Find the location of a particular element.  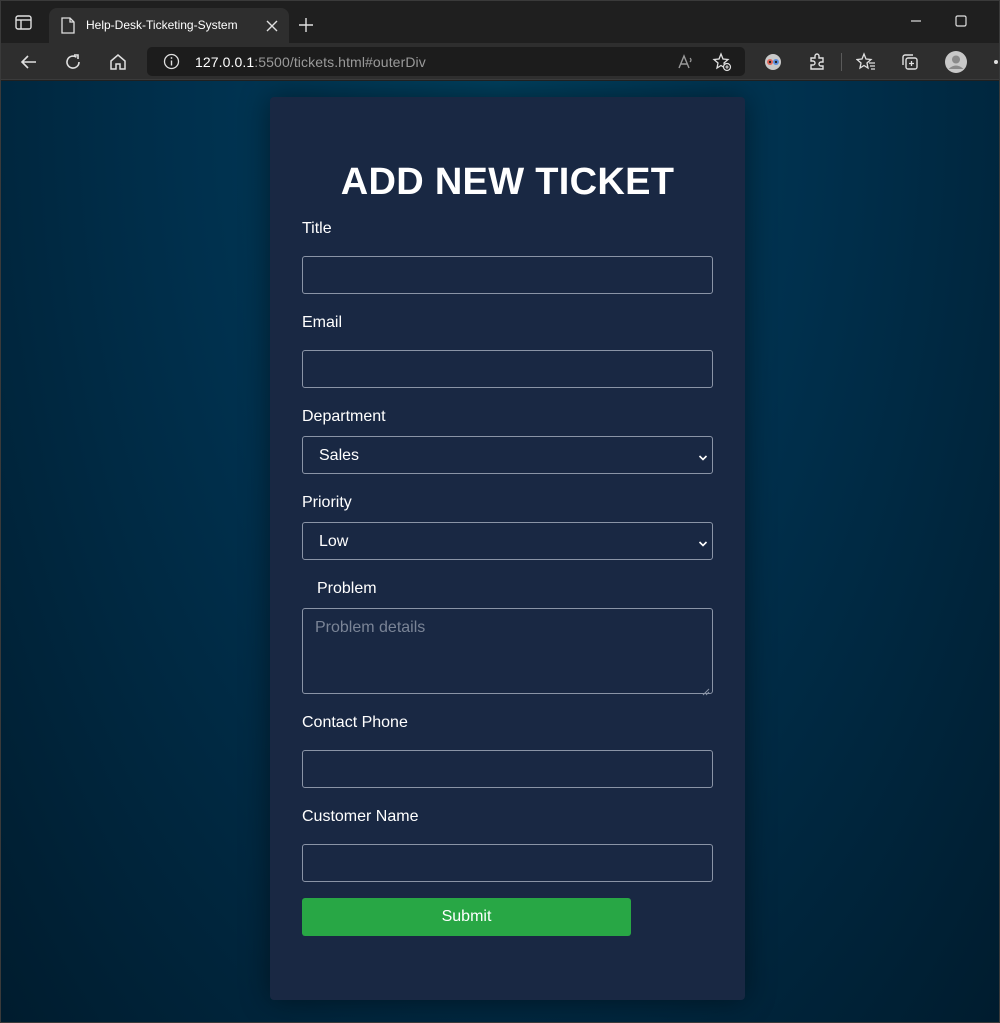

email-field is located at coordinates (507, 369).